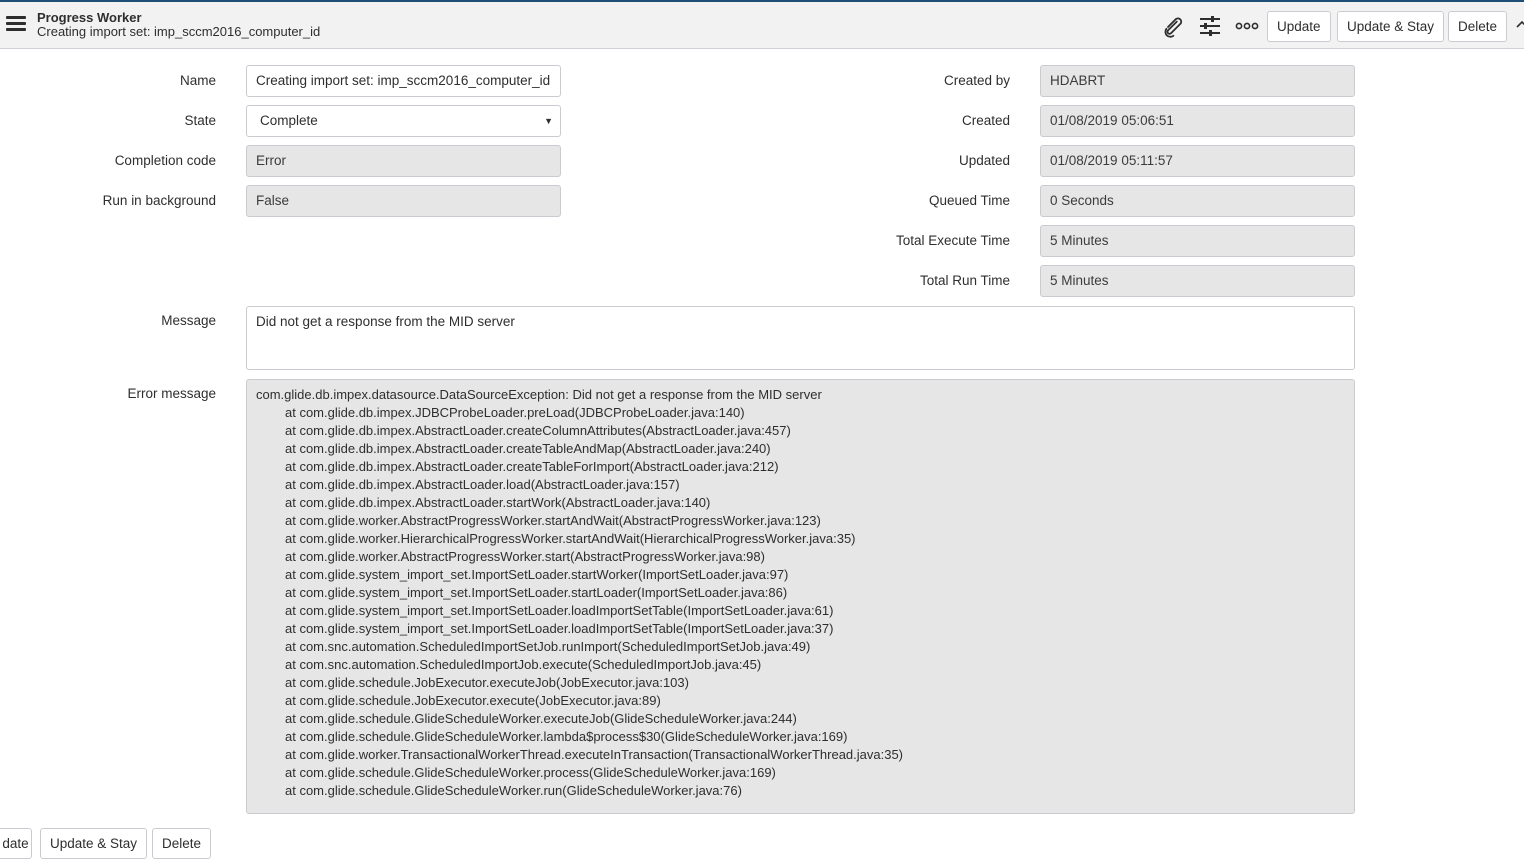  Describe the element at coordinates (952, 240) in the screenshot. I see `total-execute-time-label: Total Execute Time` at that location.